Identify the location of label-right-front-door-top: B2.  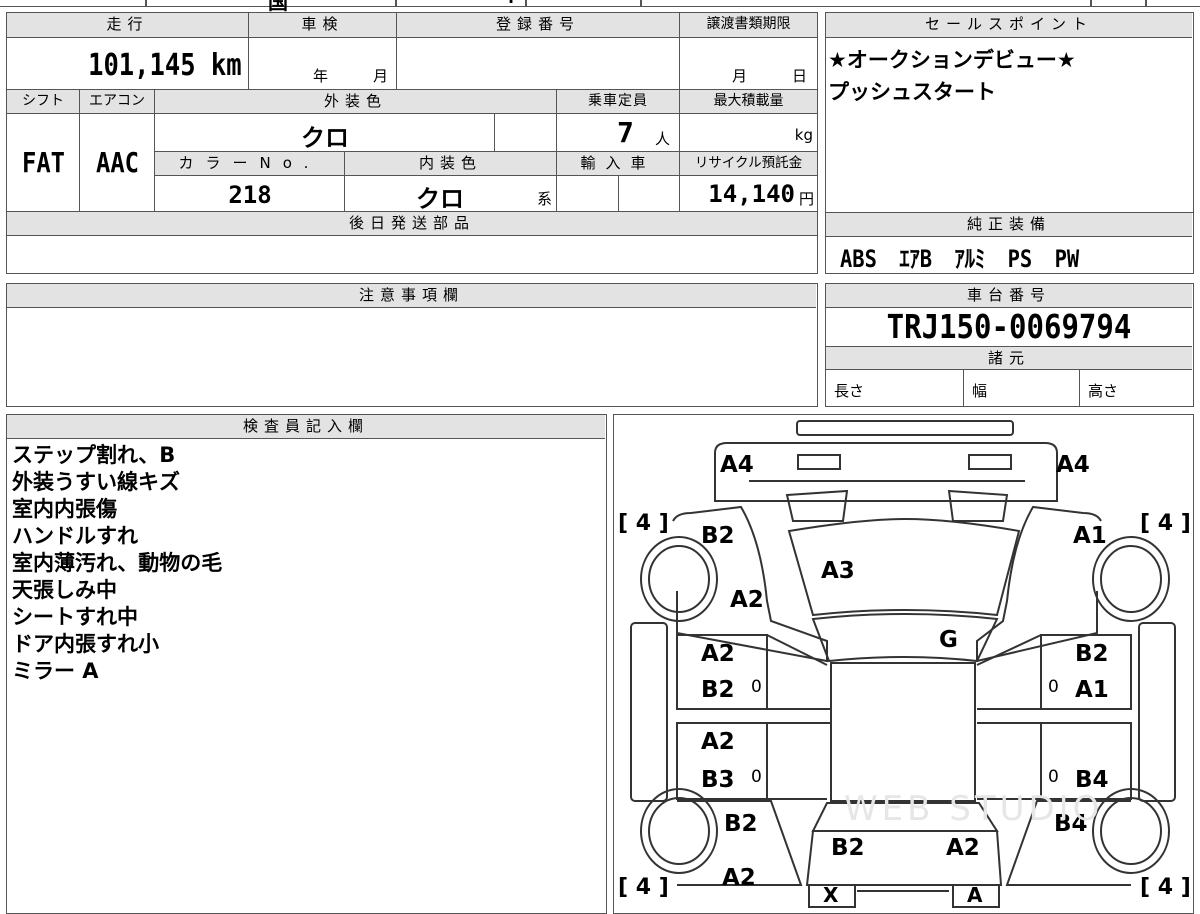
(1092, 654).